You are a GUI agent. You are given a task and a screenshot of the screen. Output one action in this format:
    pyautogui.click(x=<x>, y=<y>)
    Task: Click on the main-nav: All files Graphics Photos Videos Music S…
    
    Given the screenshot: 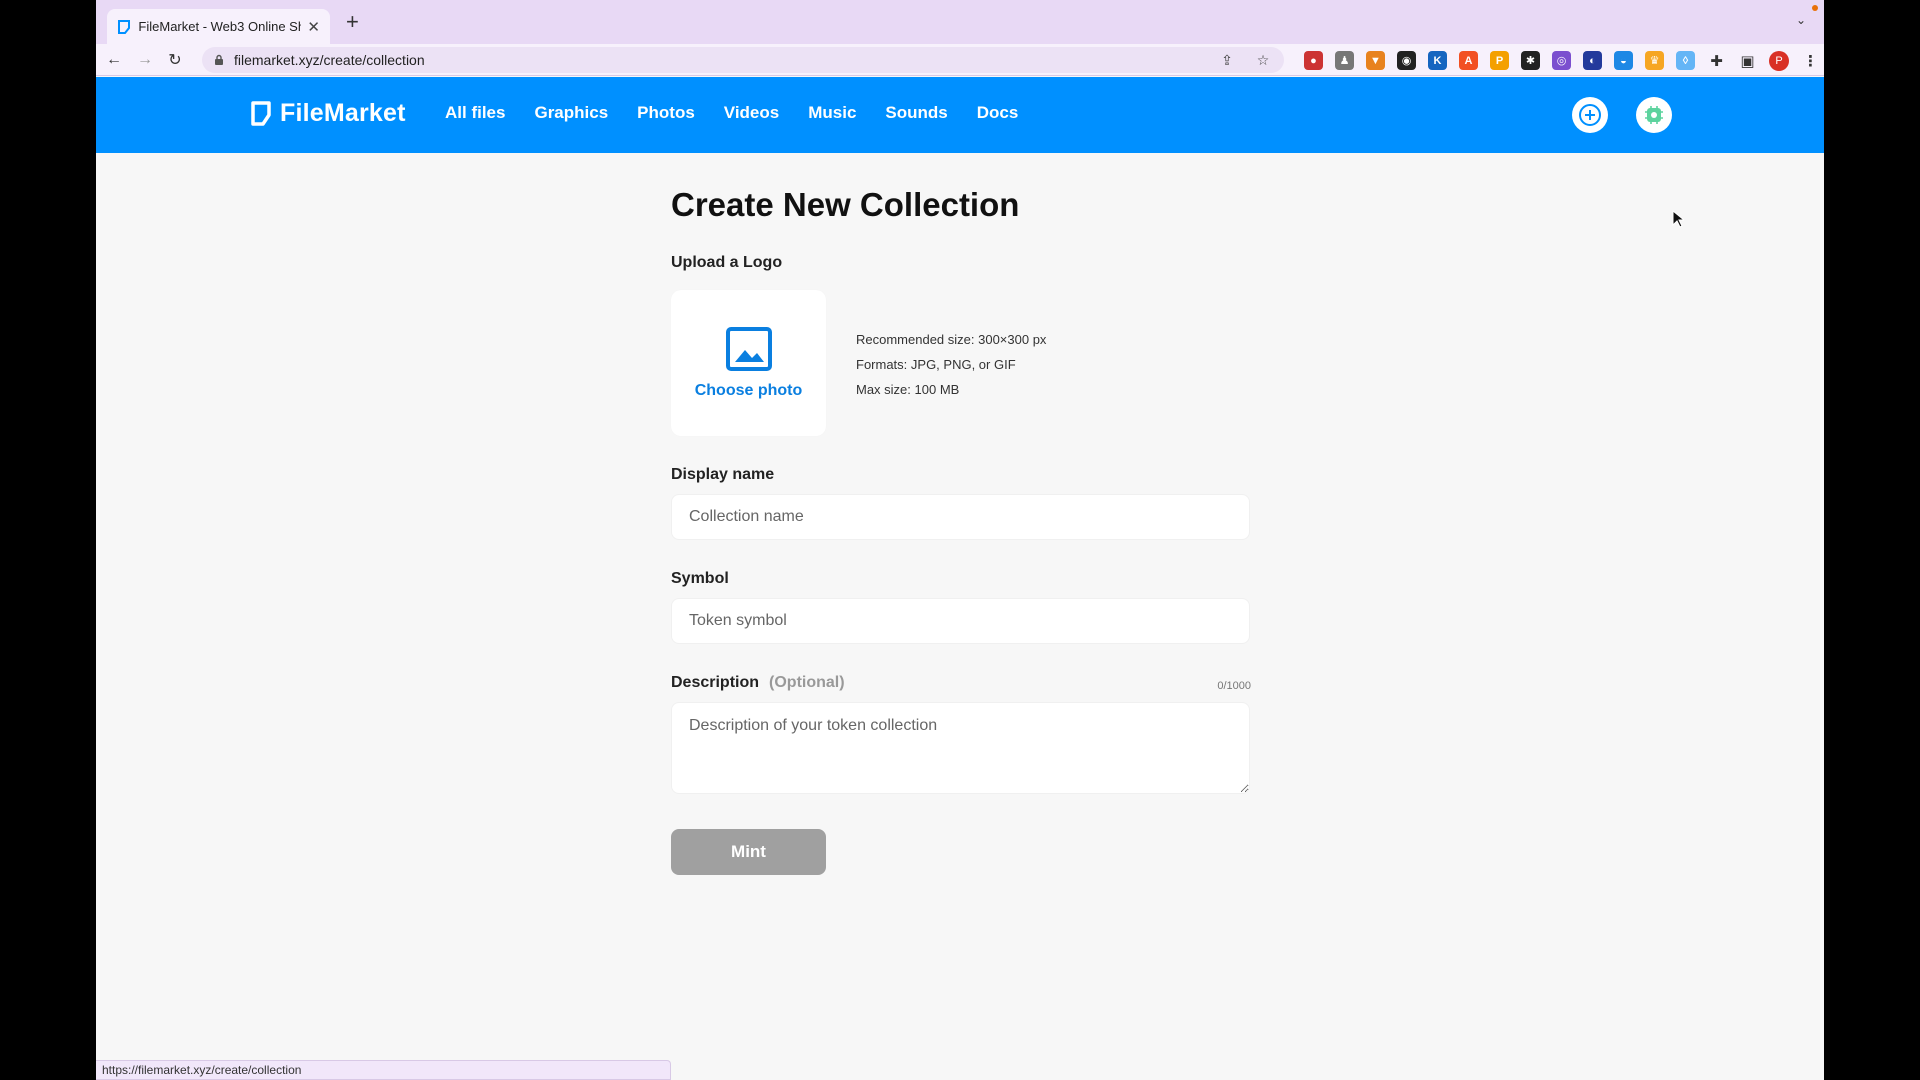 What is the action you would take?
    pyautogui.click(x=746, y=113)
    